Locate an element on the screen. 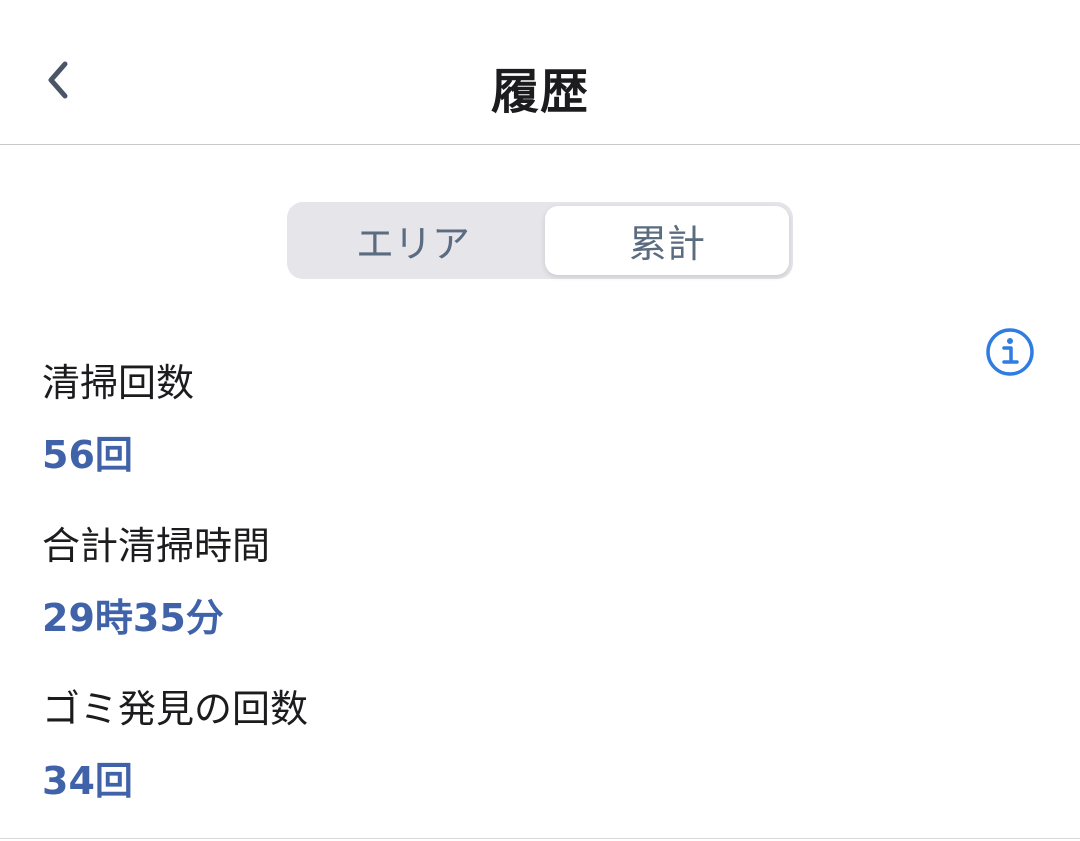  info-circle-icon is located at coordinates (1010, 355).